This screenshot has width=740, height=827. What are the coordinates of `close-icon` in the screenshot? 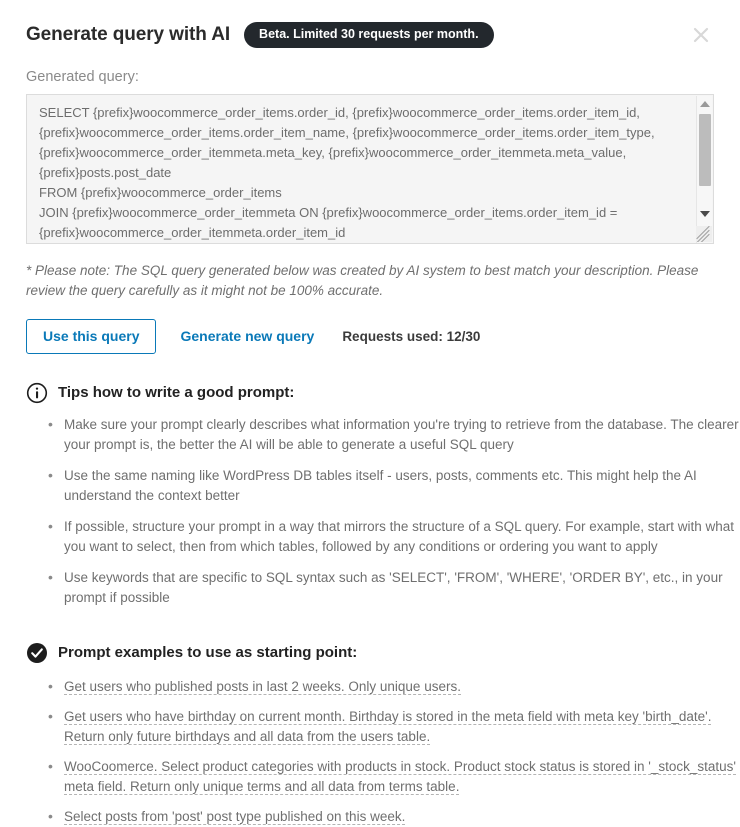 It's located at (701, 35).